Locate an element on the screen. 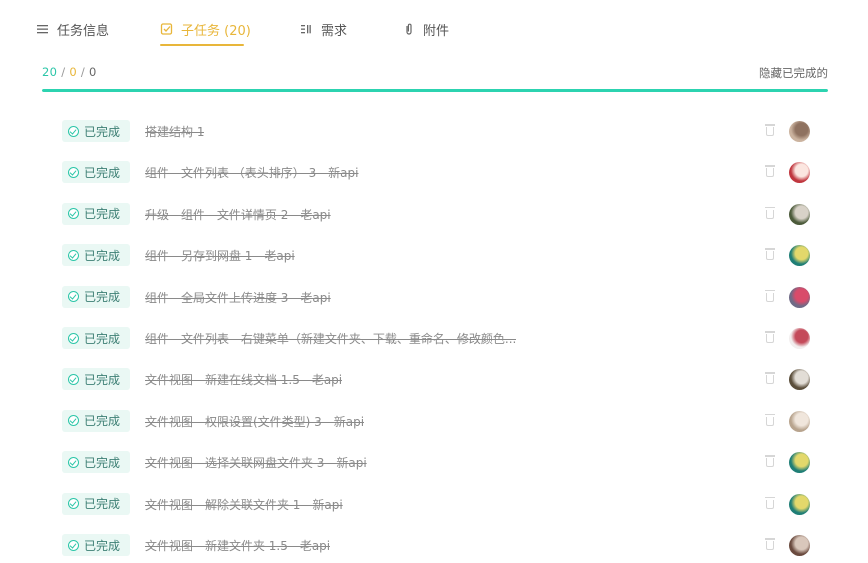 The height and width of the screenshot is (563, 868). subtask-row: 已完成 文件视图 - 权限设置(文件类型) 3 - 新api is located at coordinates (439, 419).